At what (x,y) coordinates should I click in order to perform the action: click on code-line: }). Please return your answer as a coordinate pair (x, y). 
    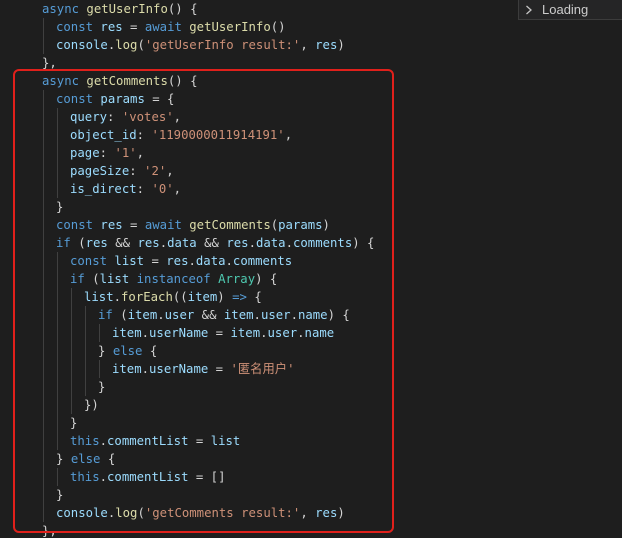
    Looking at the image, I should click on (311, 405).